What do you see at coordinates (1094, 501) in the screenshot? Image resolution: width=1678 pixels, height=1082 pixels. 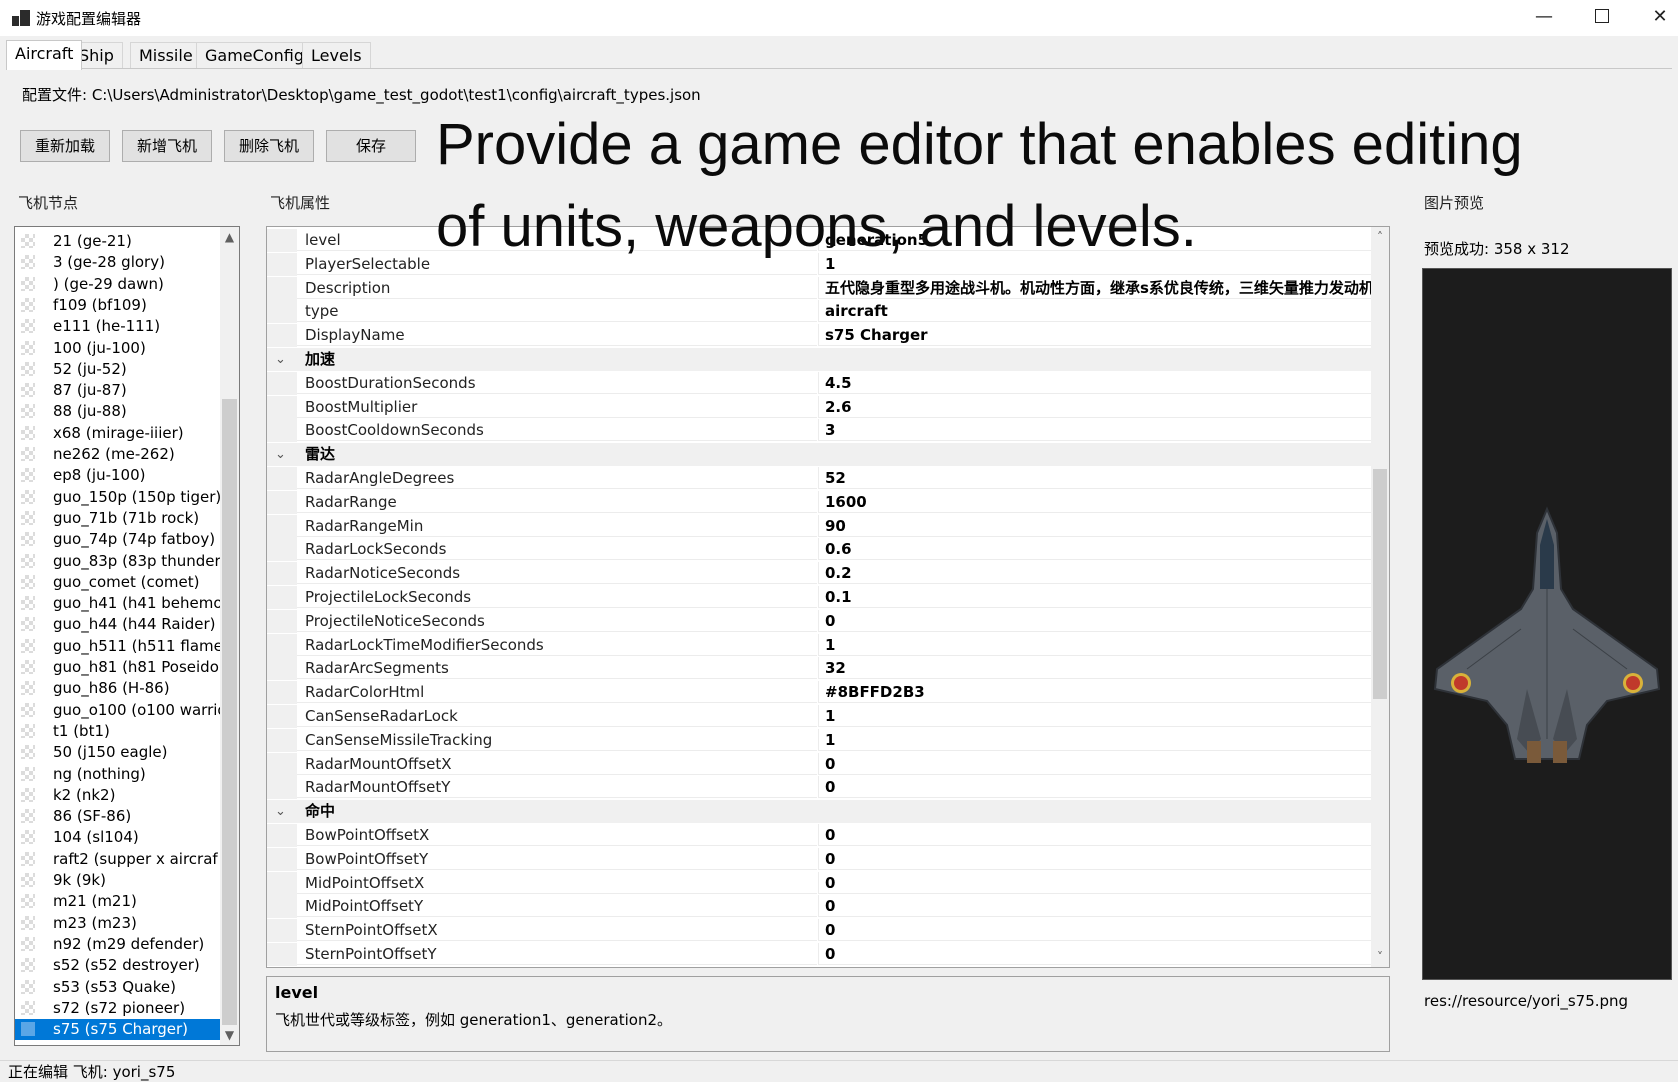 I see `property-value: 1600` at bounding box center [1094, 501].